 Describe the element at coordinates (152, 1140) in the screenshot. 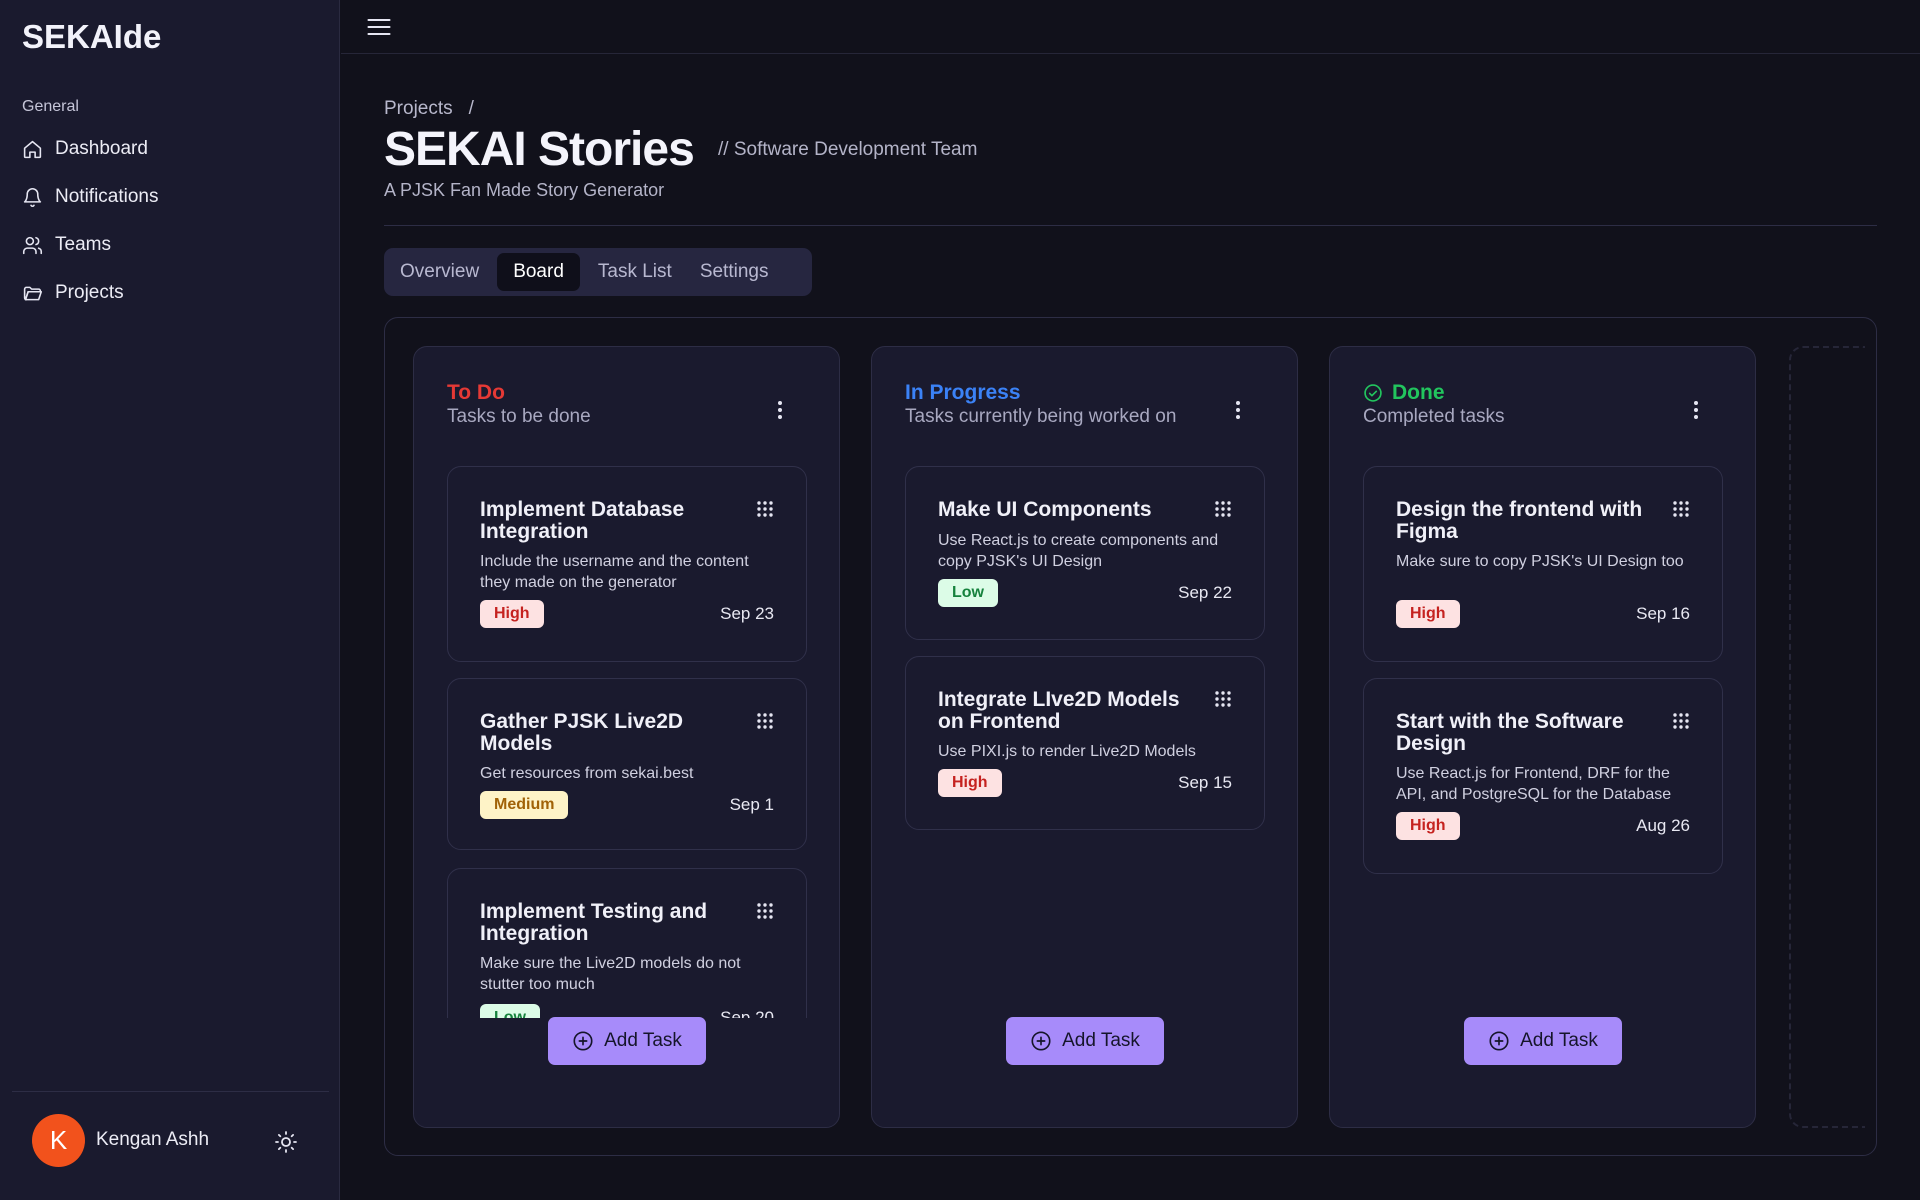

I see `user-name: Kengan Ashh` at that location.